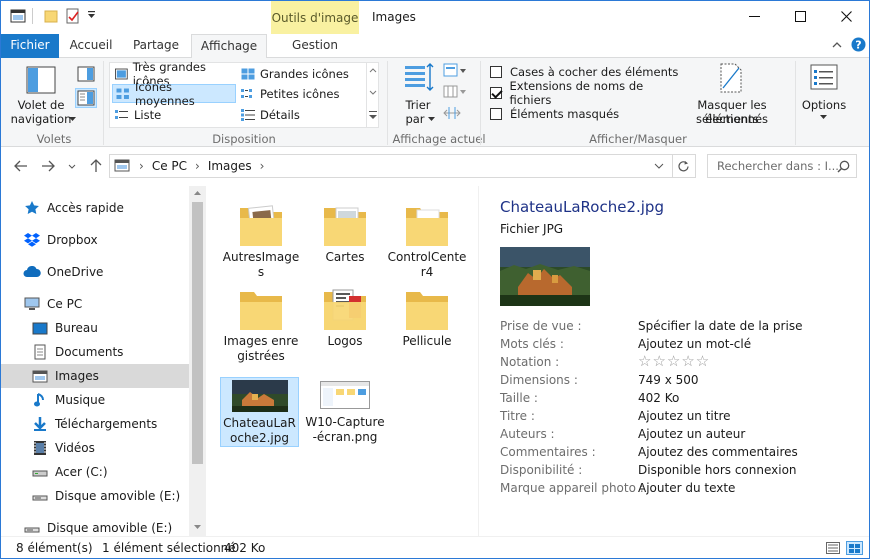  What do you see at coordinates (659, 166) in the screenshot?
I see `address-dropdown-icon` at bounding box center [659, 166].